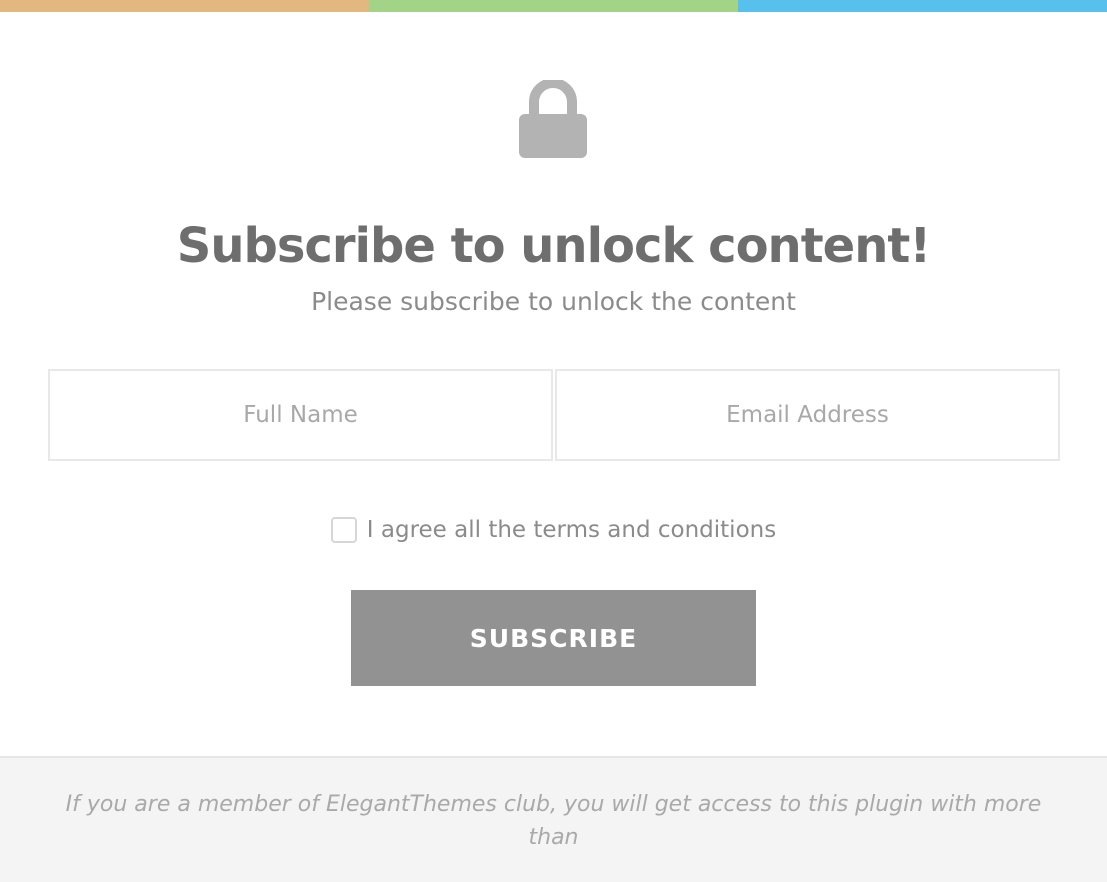  I want to click on full-name-input, so click(300, 415).